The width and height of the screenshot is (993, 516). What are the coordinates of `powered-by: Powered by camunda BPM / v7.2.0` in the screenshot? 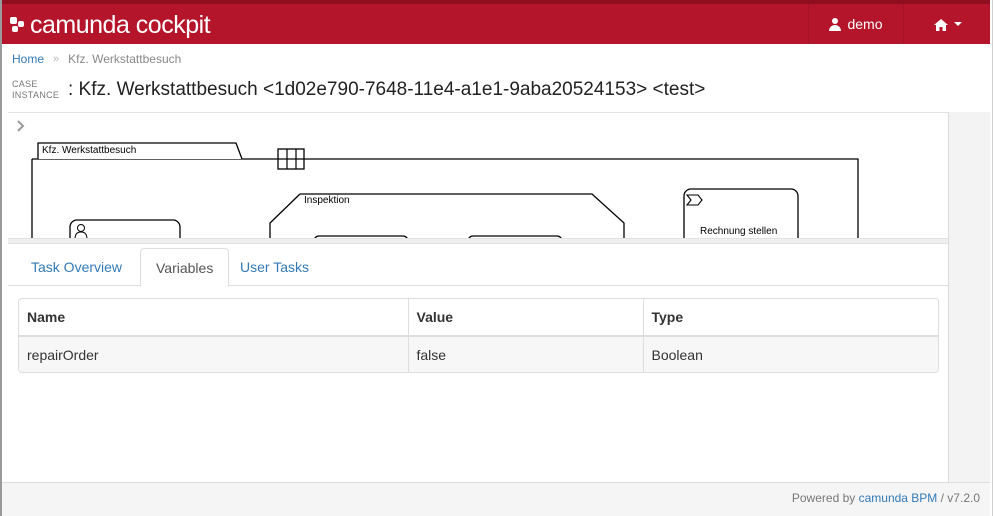 It's located at (886, 498).